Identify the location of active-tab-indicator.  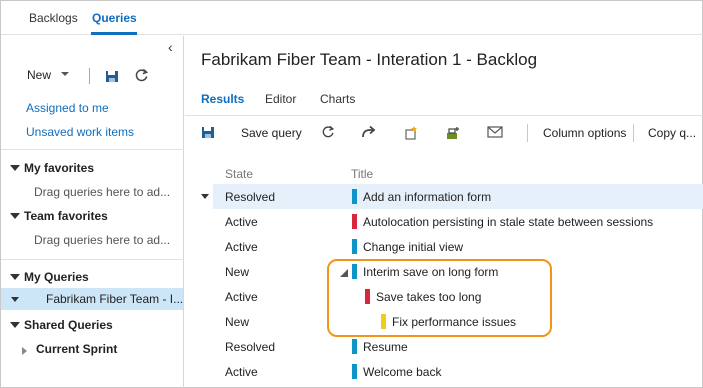
(114, 33).